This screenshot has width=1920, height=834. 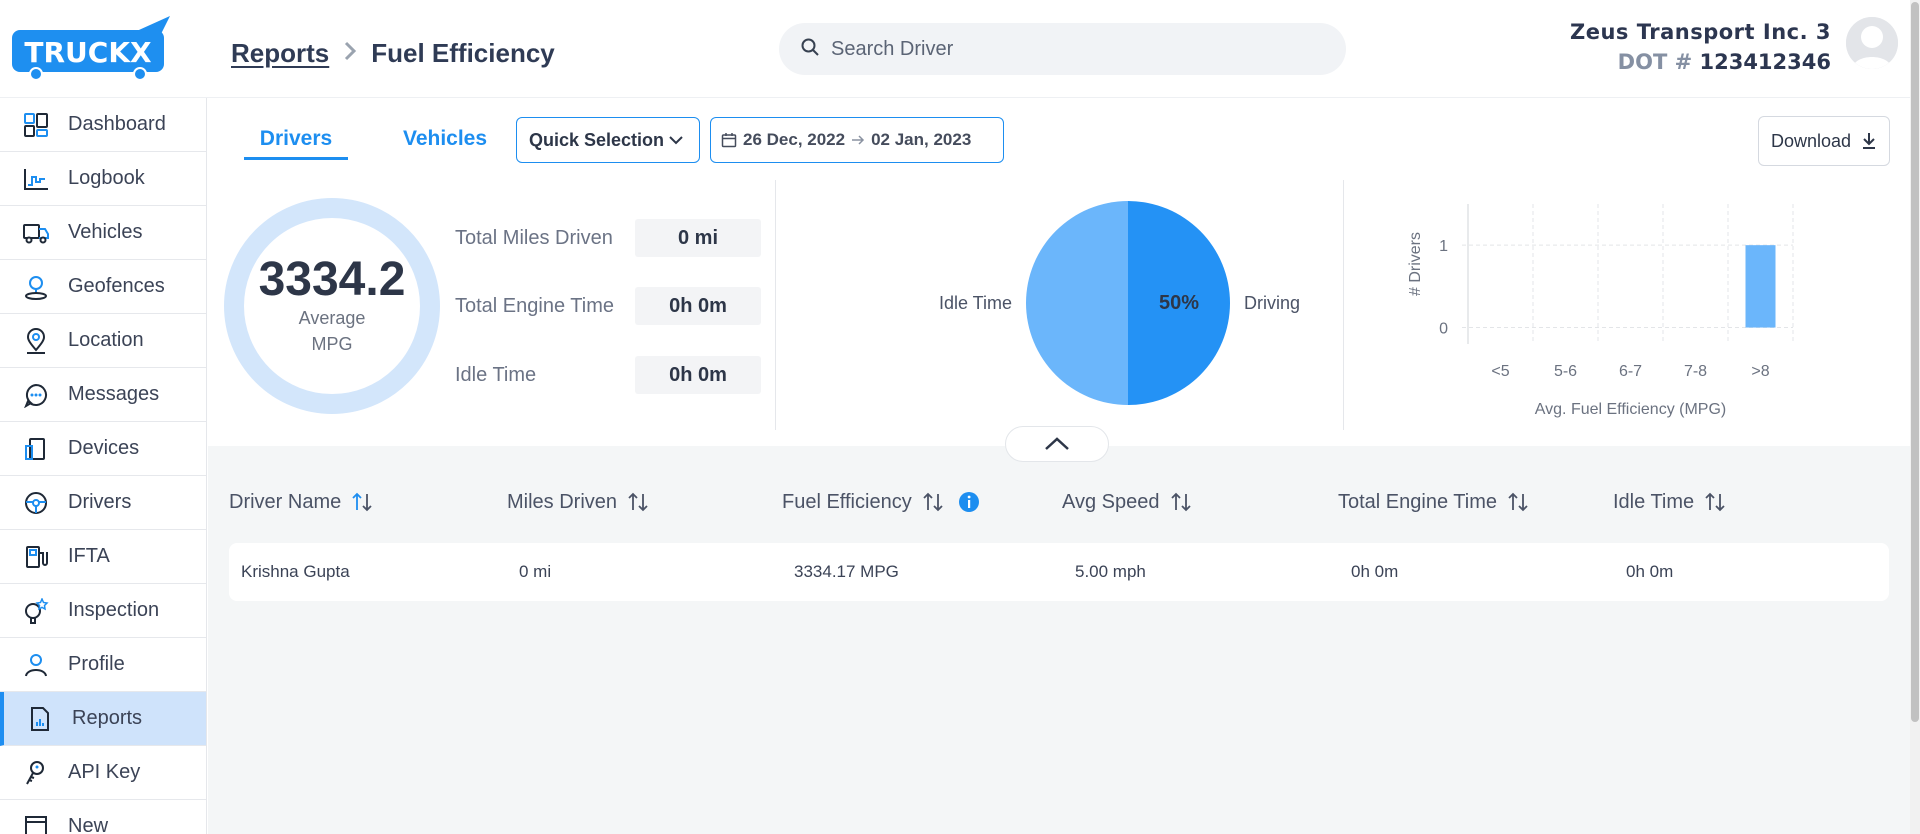 I want to click on y-tick-label: 1, so click(x=1443, y=246).